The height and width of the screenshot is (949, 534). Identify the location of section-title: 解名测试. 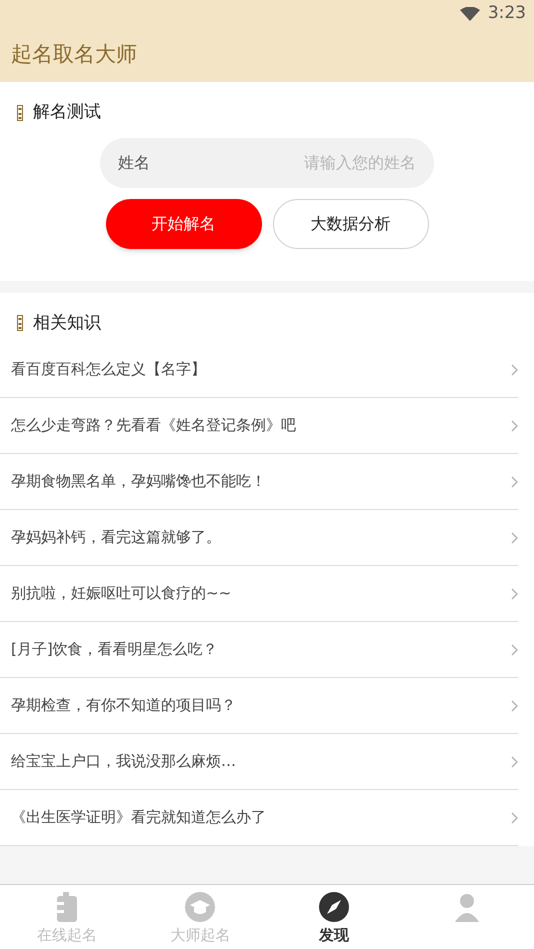
(67, 112).